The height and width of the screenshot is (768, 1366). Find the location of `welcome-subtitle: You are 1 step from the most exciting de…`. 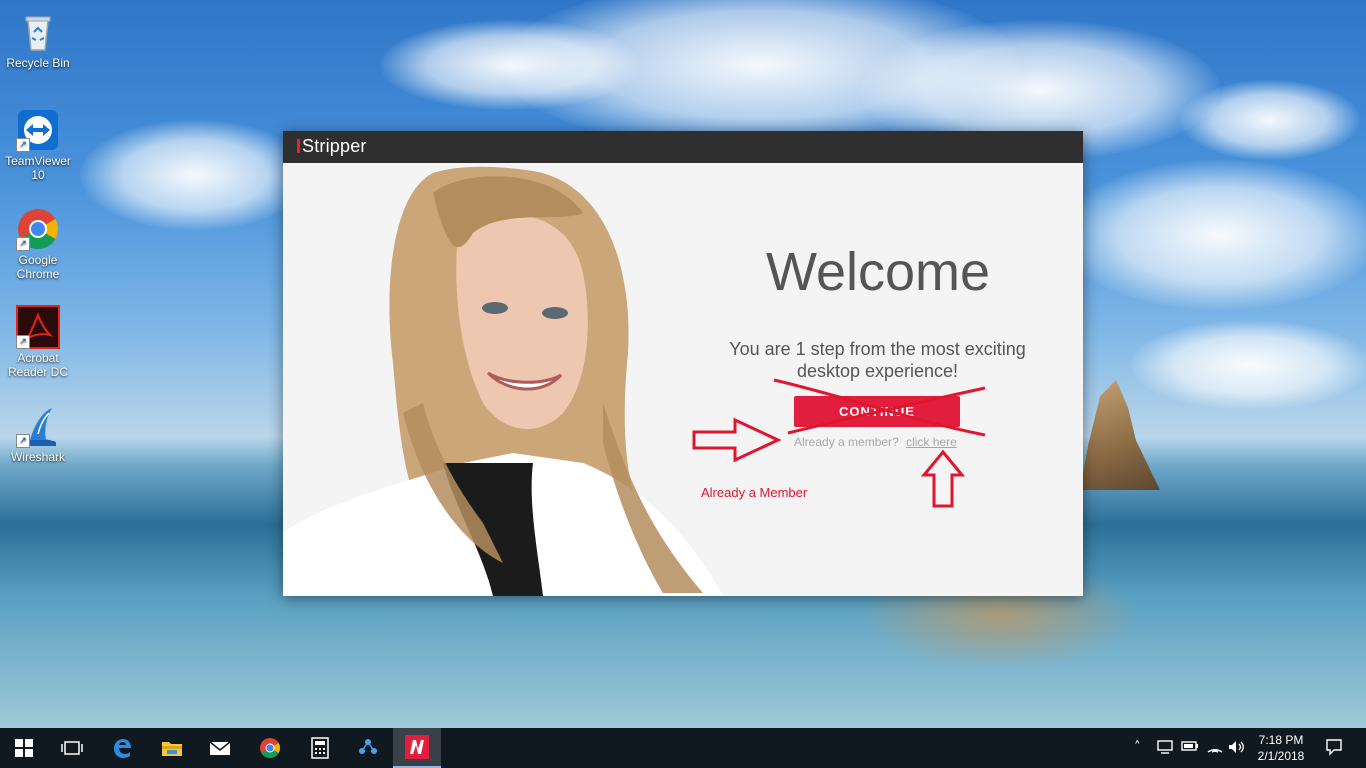

welcome-subtitle: You are 1 step from the most exciting de… is located at coordinates (877, 360).